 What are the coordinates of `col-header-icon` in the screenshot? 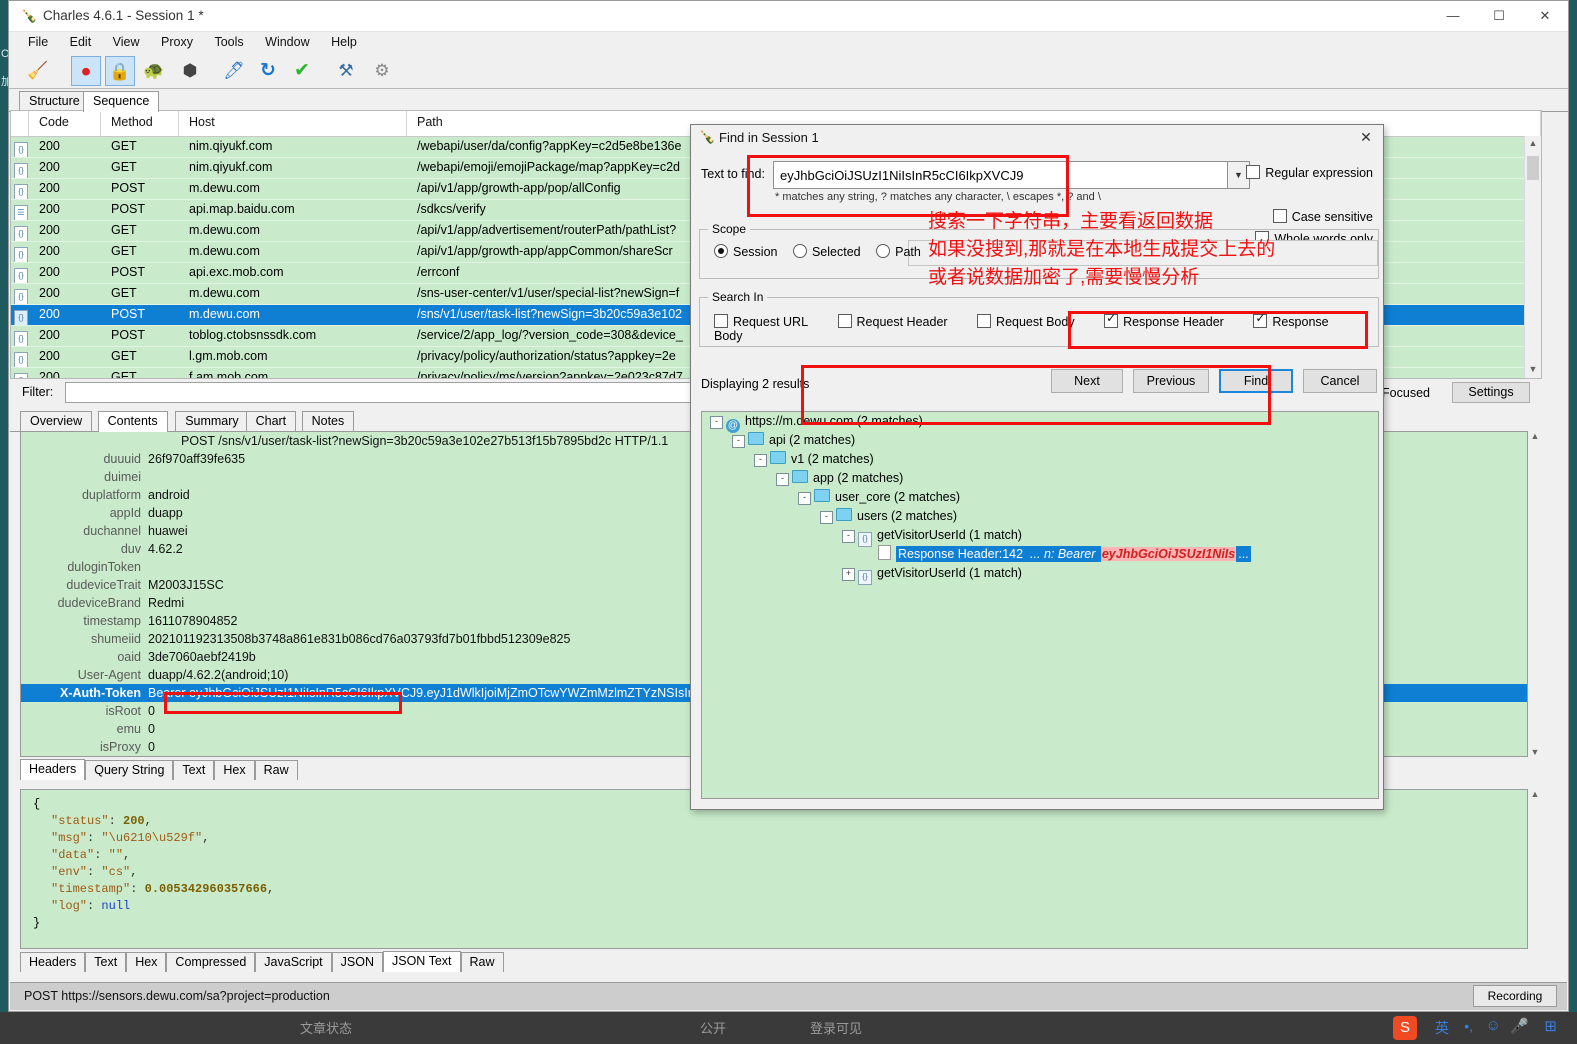 It's located at (20, 123).